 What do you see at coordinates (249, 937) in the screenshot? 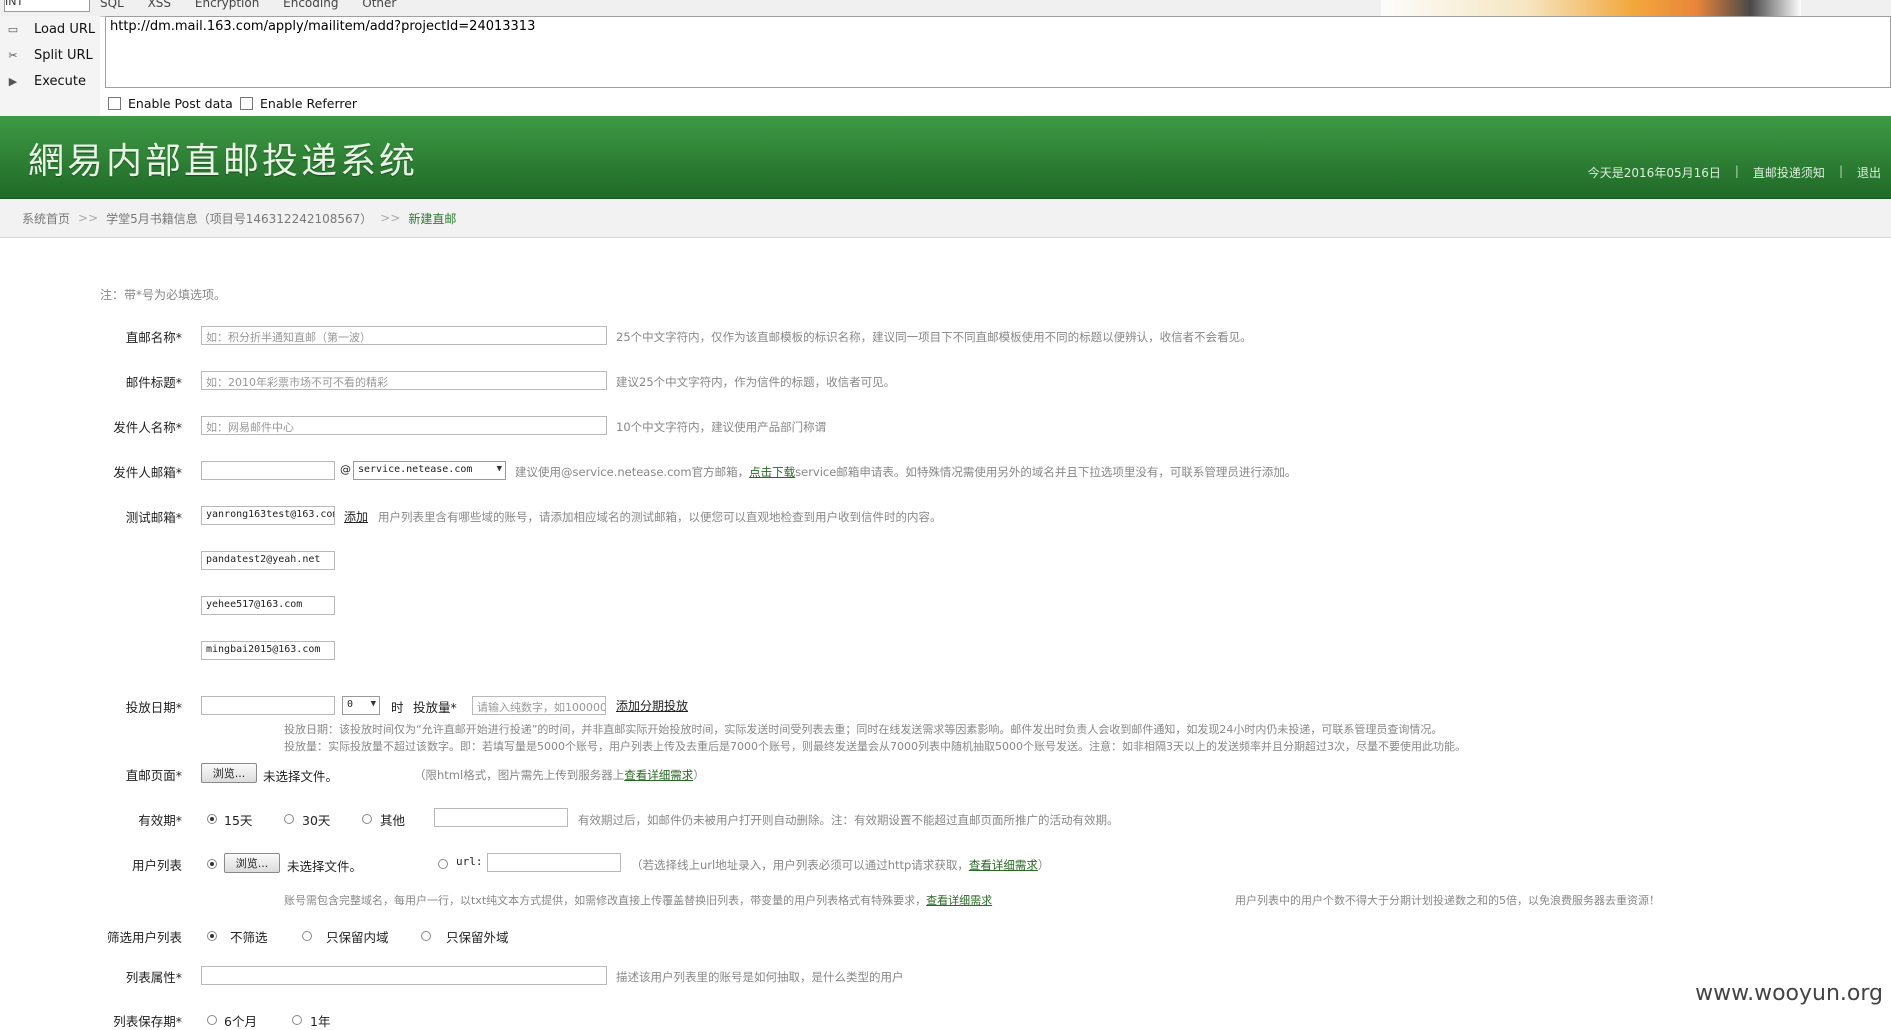
I see `filter-none-label: 不筛选` at bounding box center [249, 937].